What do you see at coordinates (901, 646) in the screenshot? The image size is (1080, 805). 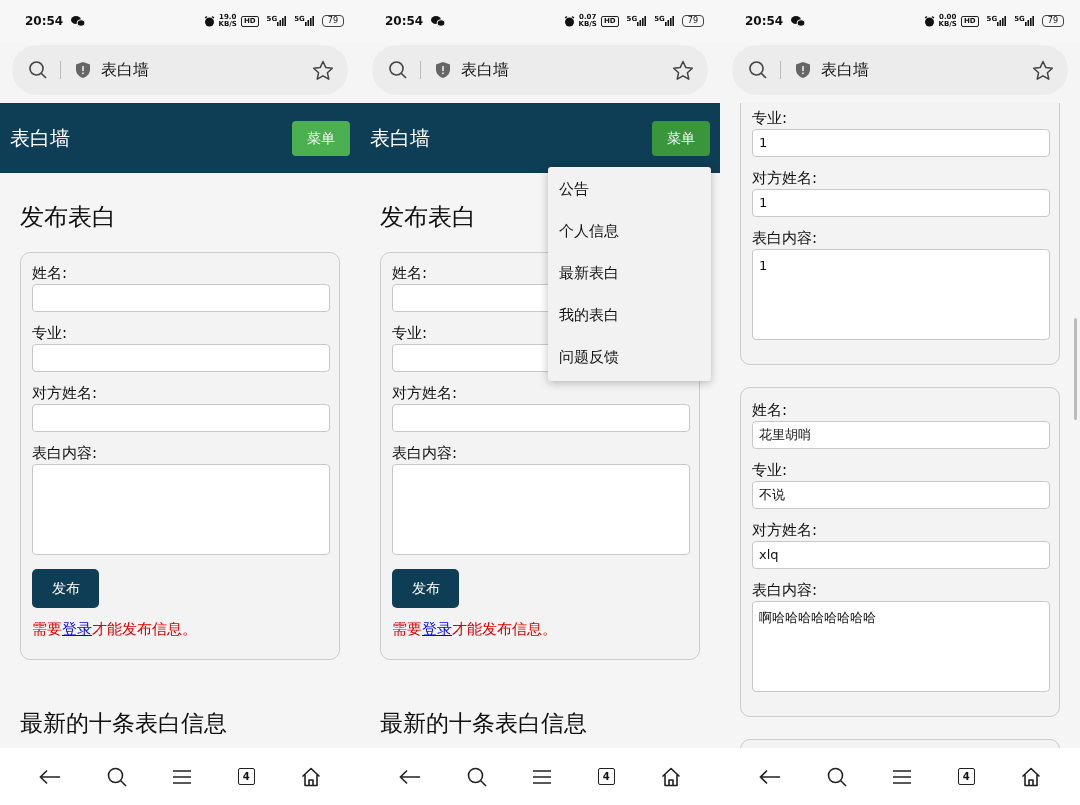 I see `text-area: 啊哈哈哈哈哈哈哈哈` at bounding box center [901, 646].